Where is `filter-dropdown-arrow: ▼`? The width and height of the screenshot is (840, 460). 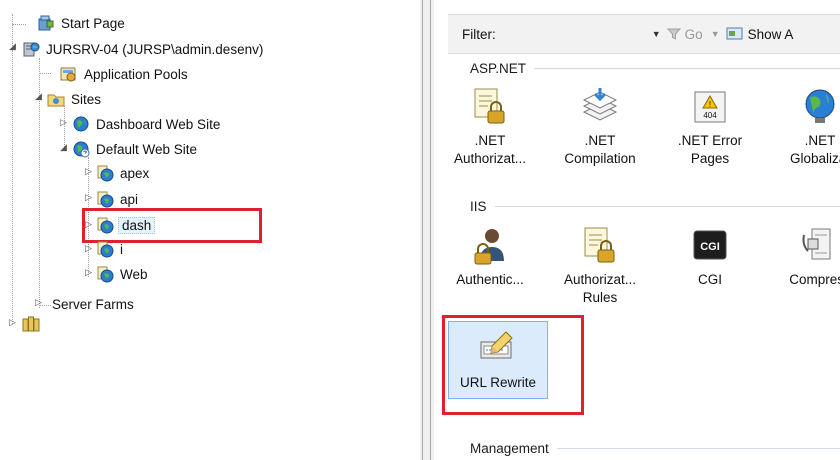
filter-dropdown-arrow: ▼ is located at coordinates (656, 34).